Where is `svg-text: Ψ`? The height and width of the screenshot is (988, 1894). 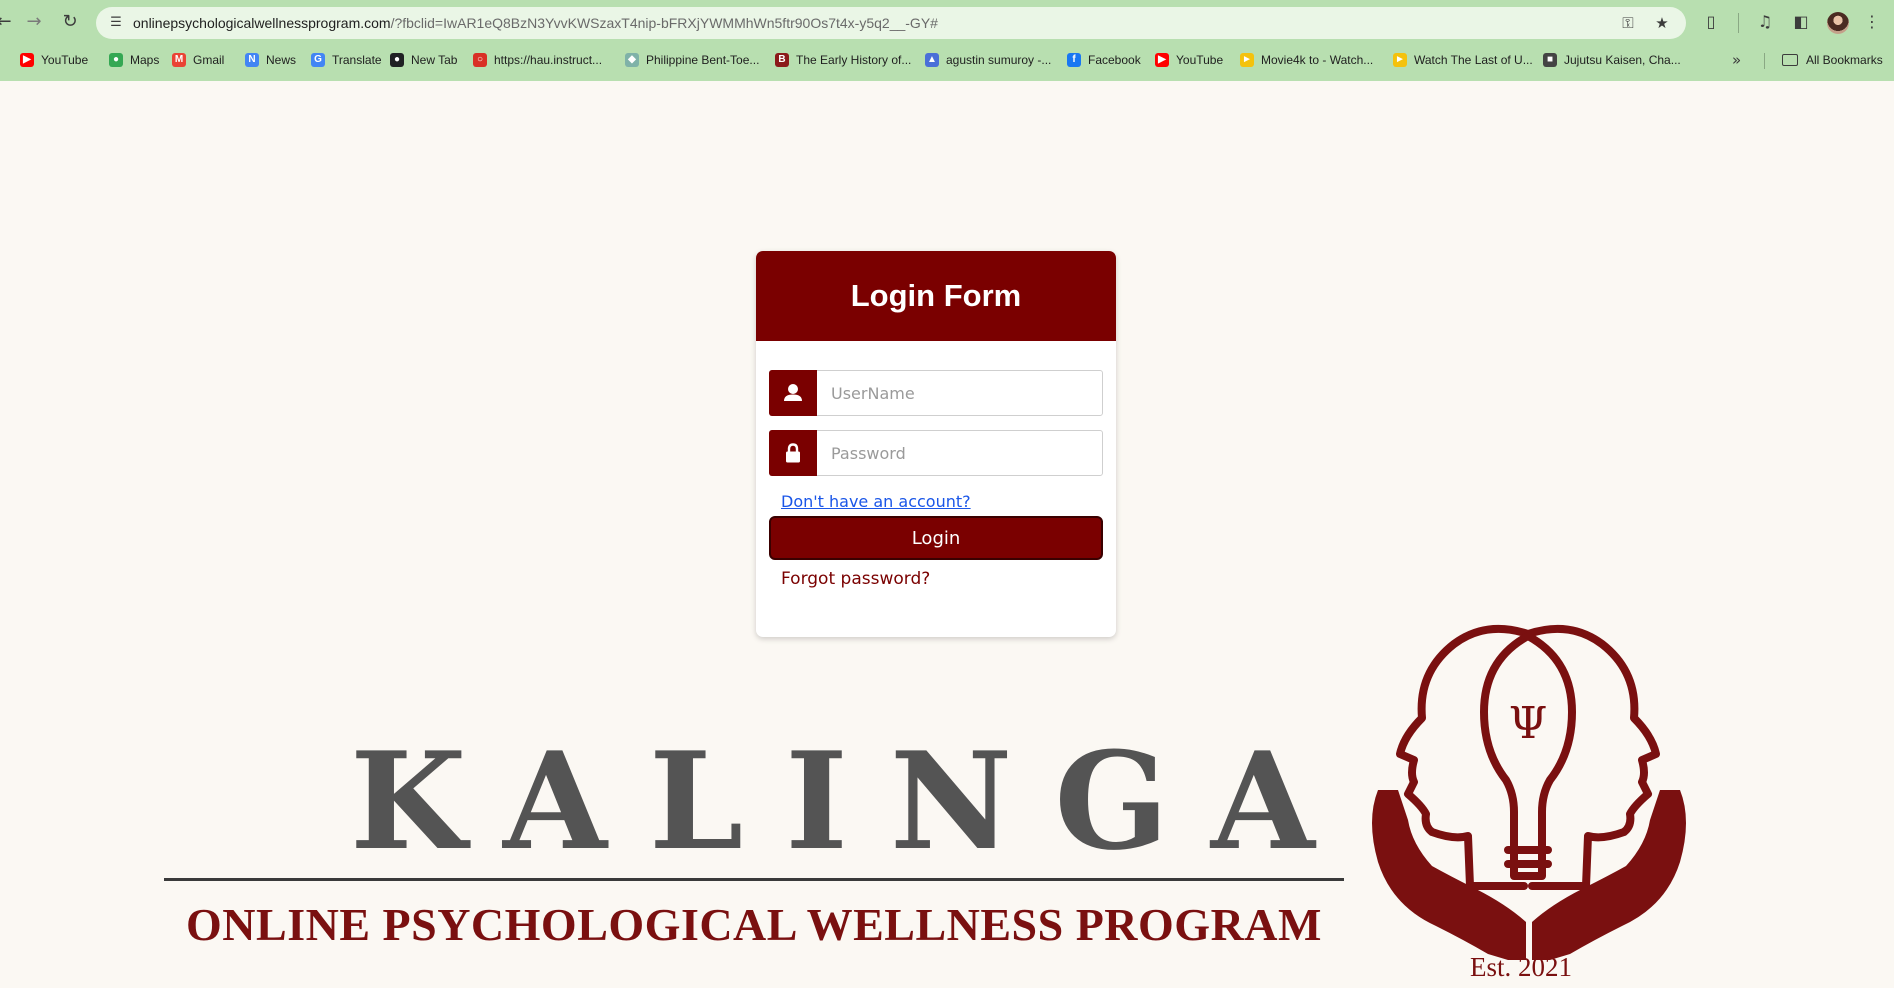
svg-text: Ψ is located at coordinates (1528, 723).